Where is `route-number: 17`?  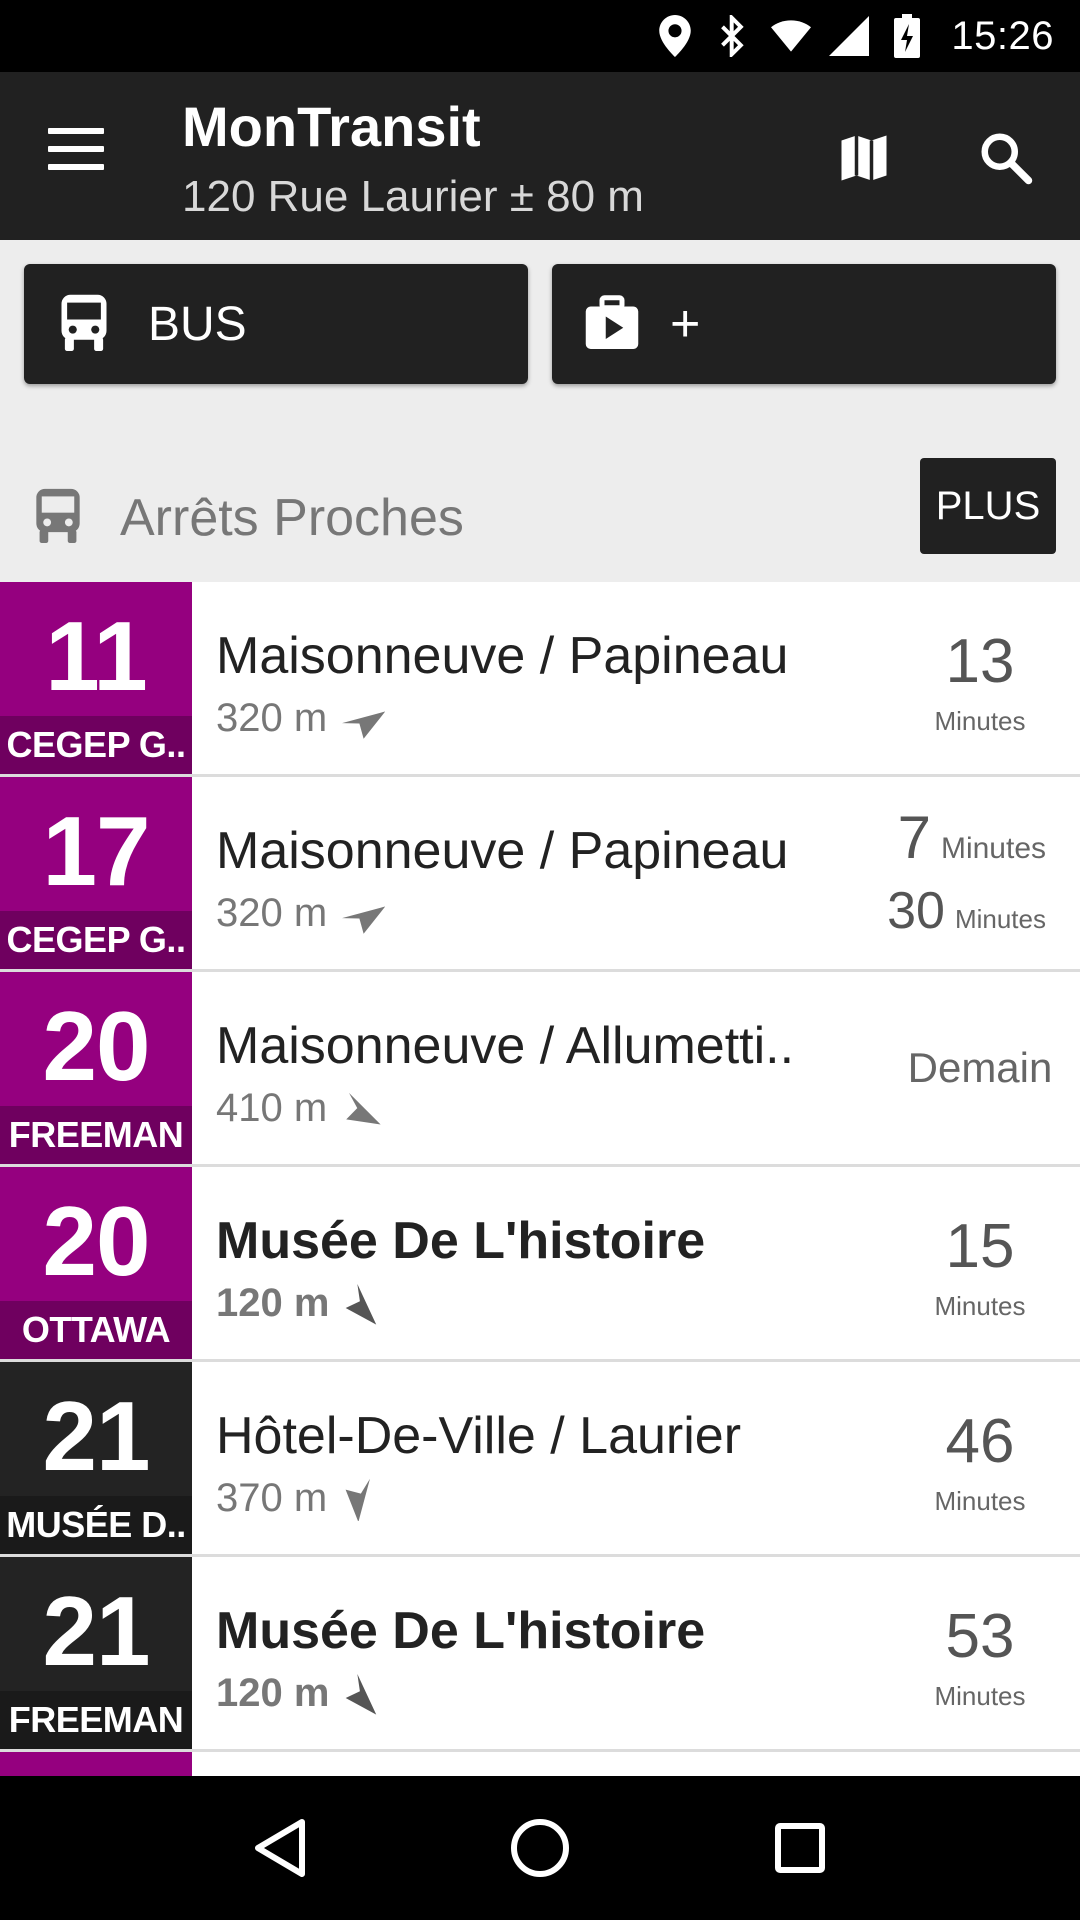 route-number: 17 is located at coordinates (96, 851).